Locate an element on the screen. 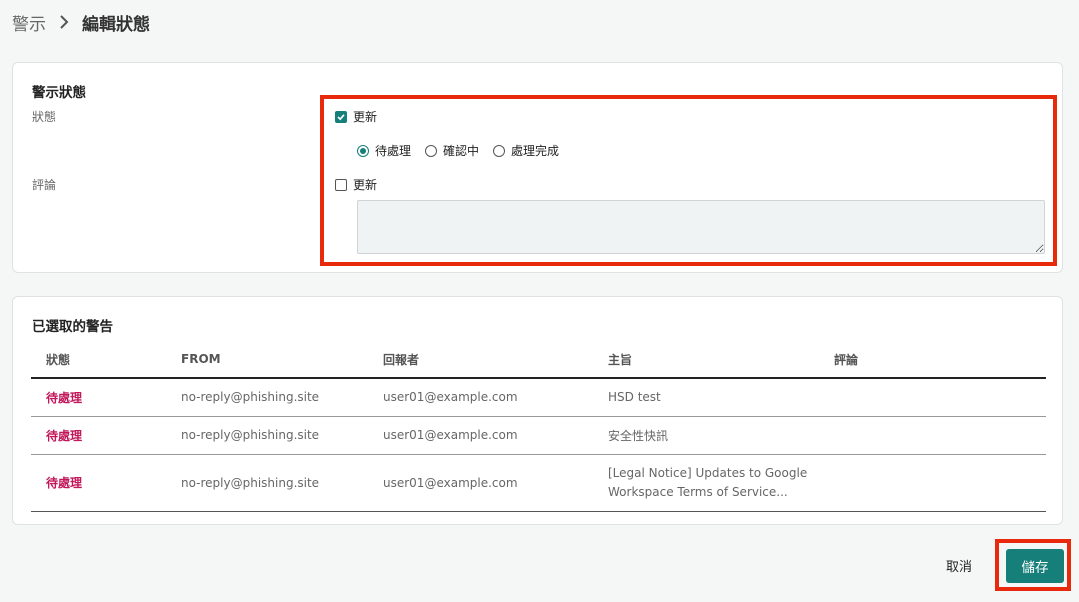 The width and height of the screenshot is (1079, 602). radio-pending is located at coordinates (363, 150).